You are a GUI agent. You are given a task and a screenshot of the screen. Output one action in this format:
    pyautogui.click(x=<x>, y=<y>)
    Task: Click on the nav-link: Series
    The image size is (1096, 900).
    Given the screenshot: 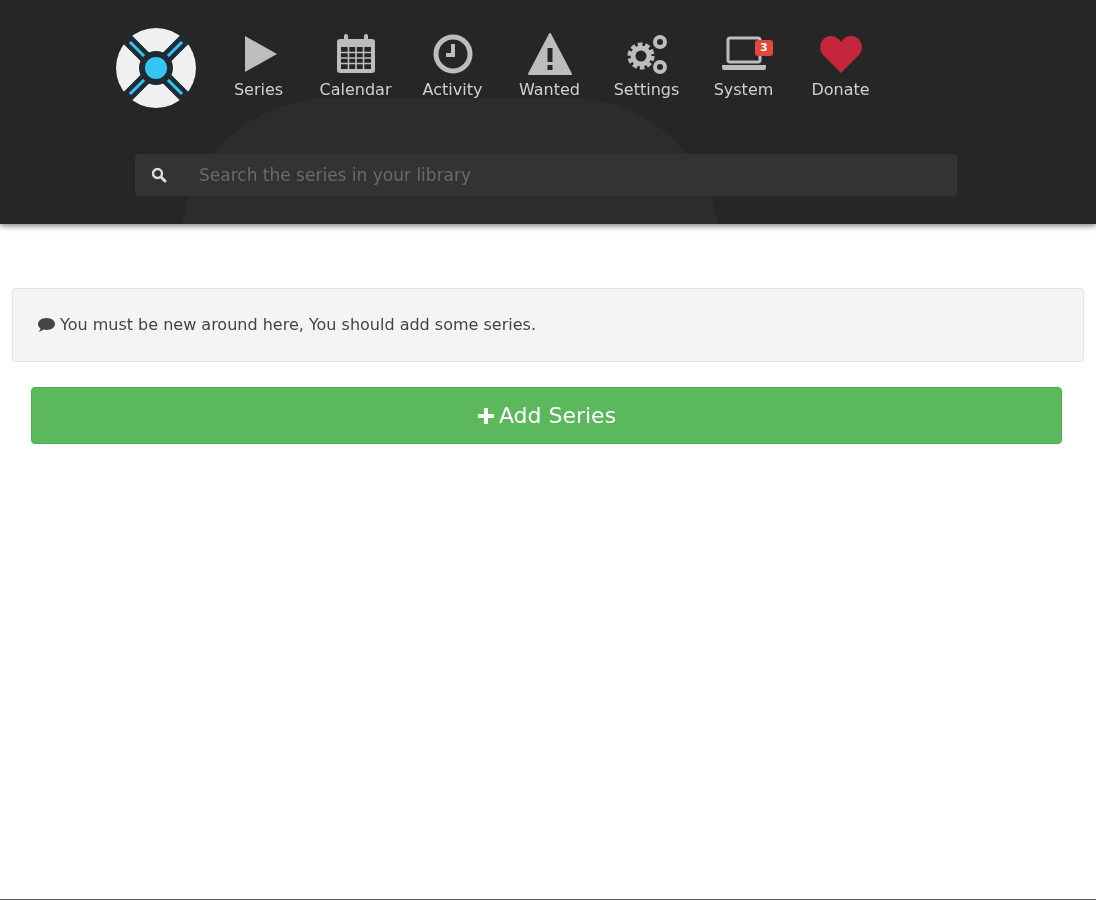 What is the action you would take?
    pyautogui.click(x=258, y=65)
    